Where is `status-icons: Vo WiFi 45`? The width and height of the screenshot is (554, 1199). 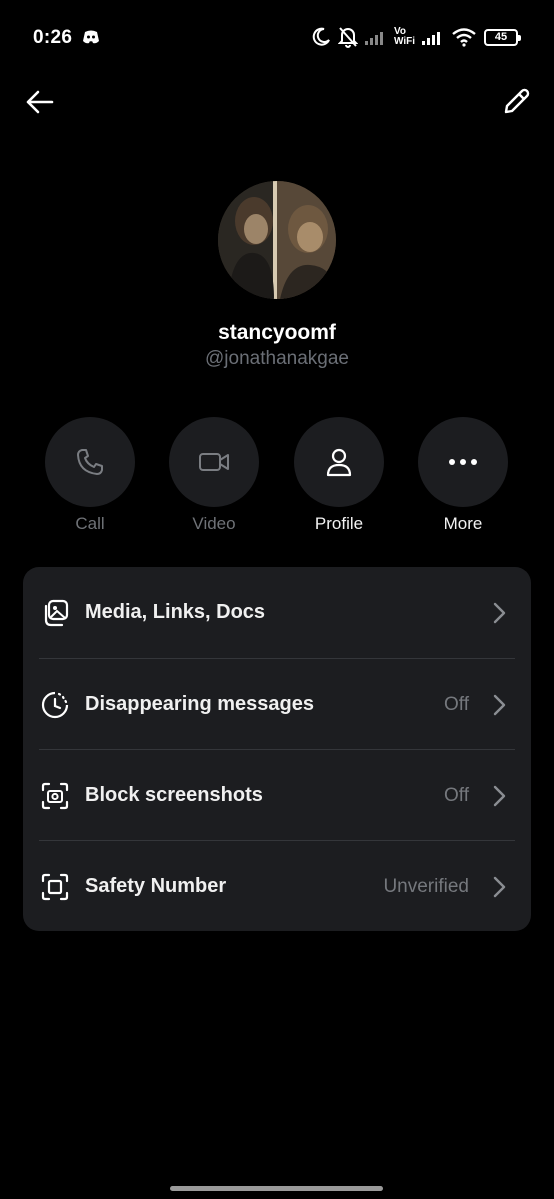 status-icons: Vo WiFi 45 is located at coordinates (416, 37).